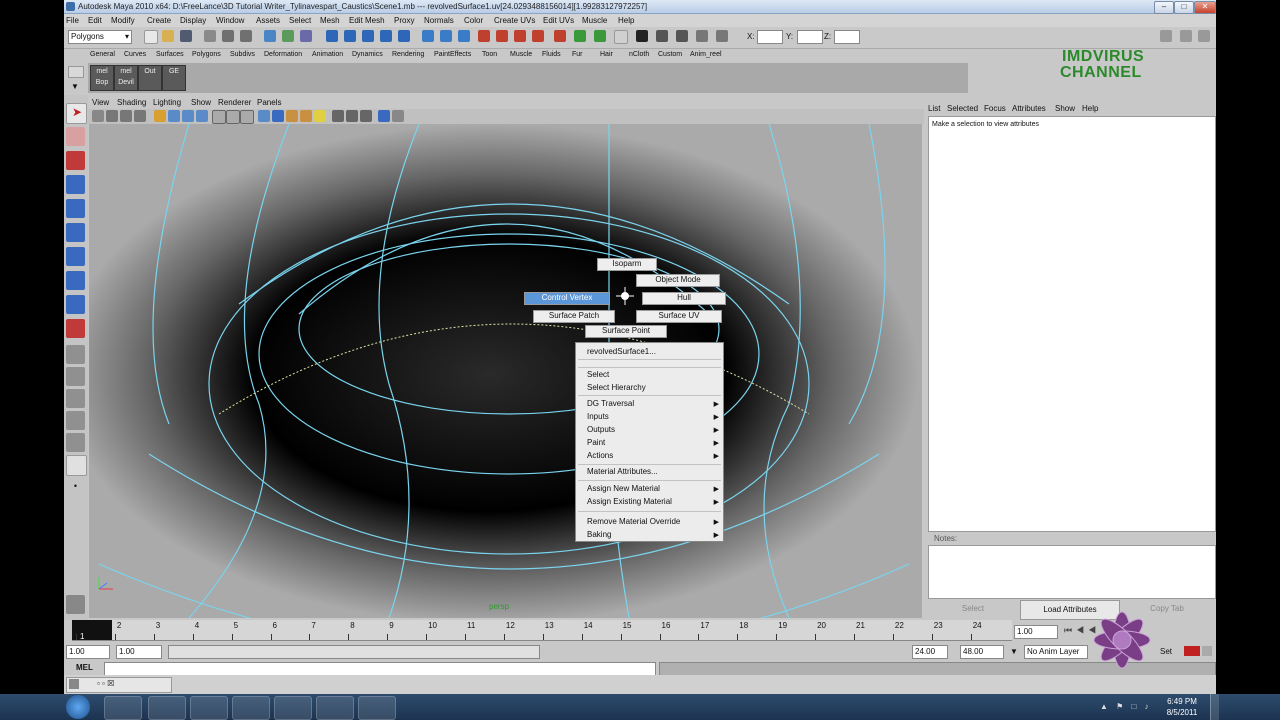 Image resolution: width=1280 pixels, height=720 pixels. I want to click on relative-transform-icon, so click(722, 36).